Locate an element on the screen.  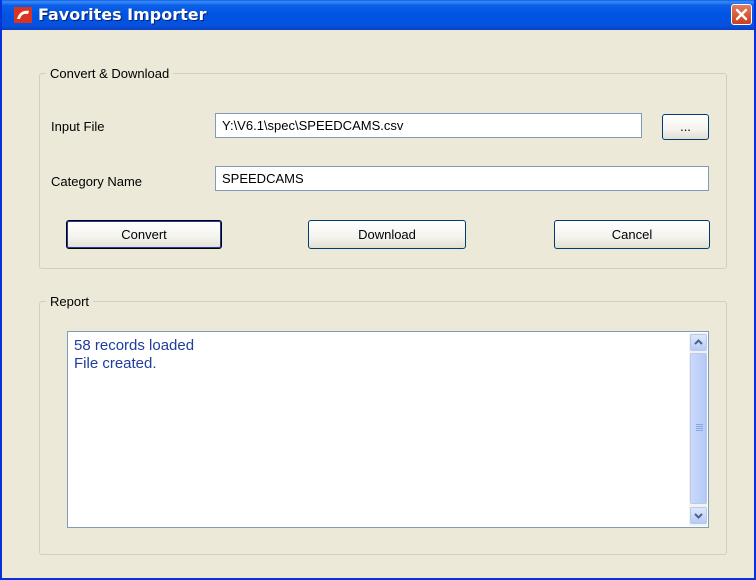
cancel-button: Cancel is located at coordinates (632, 234).